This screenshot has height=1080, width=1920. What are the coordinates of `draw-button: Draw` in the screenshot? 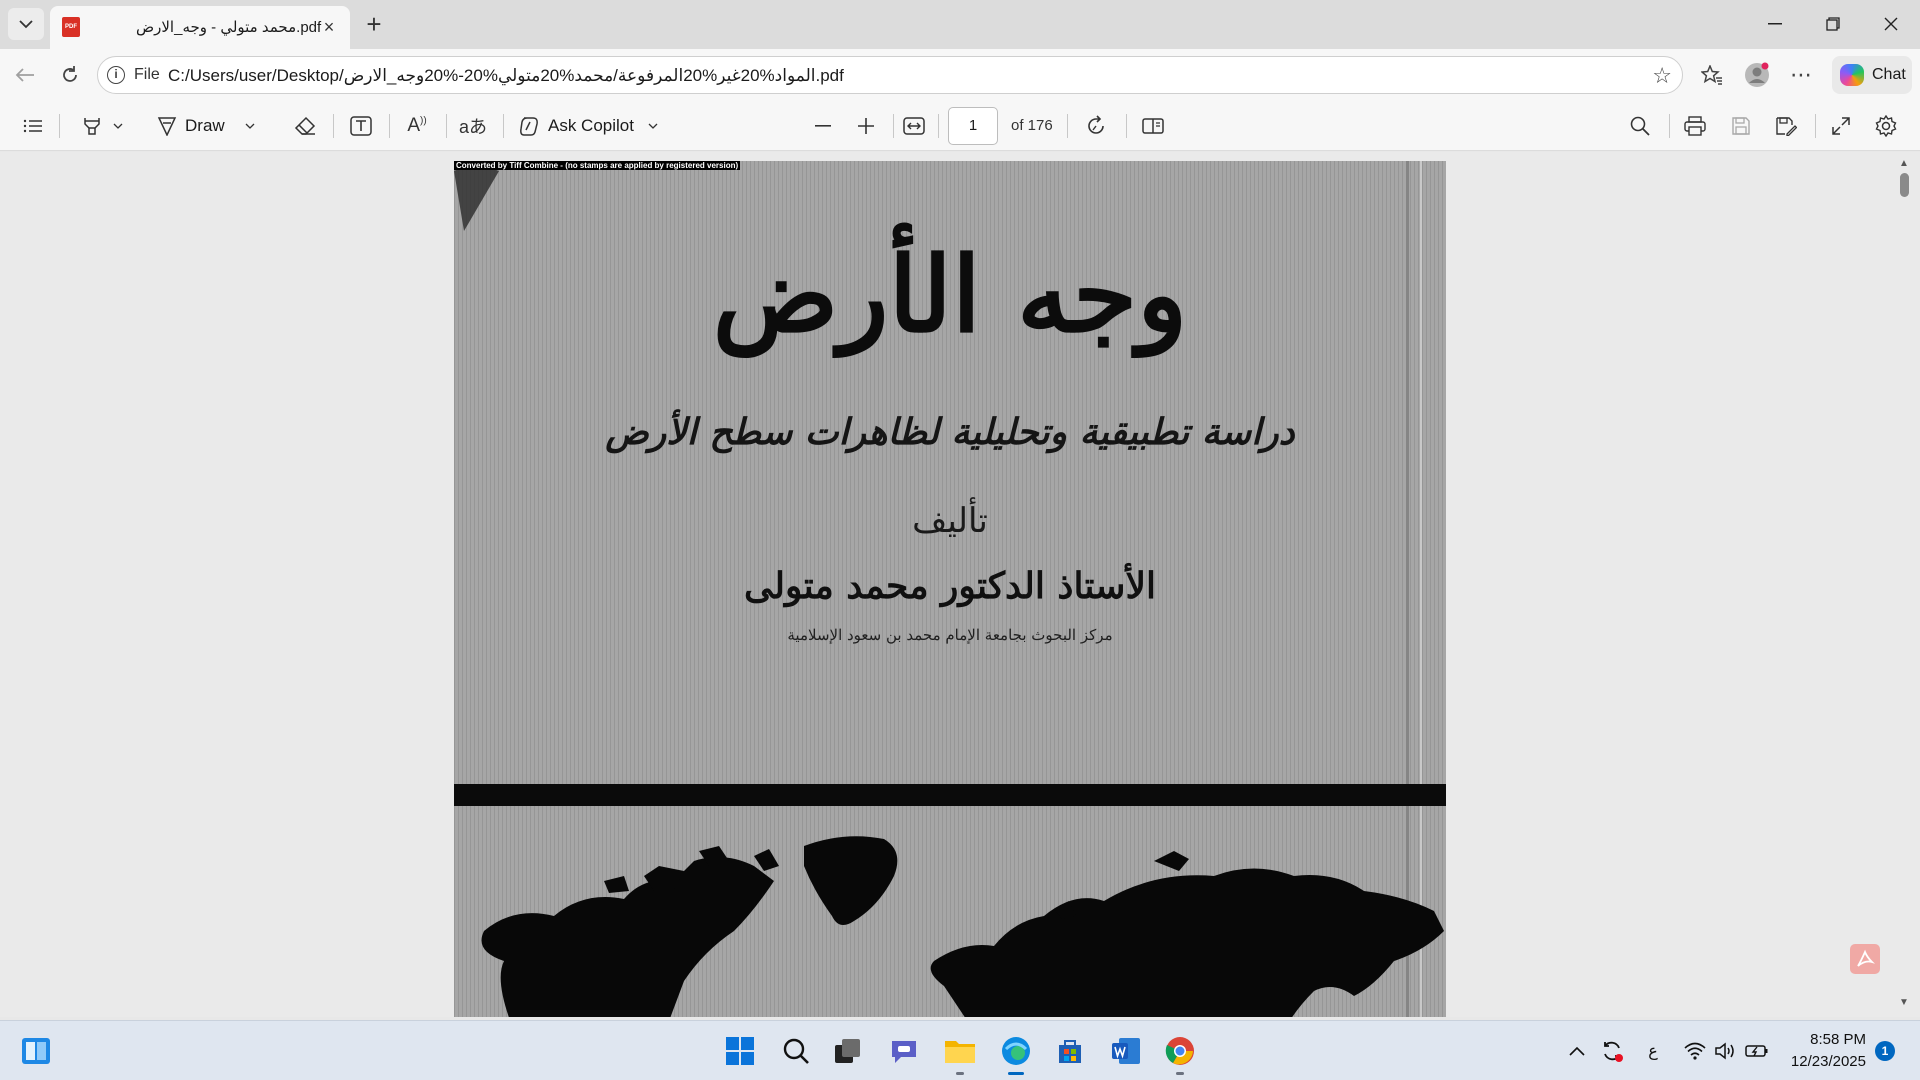 It's located at (213, 126).